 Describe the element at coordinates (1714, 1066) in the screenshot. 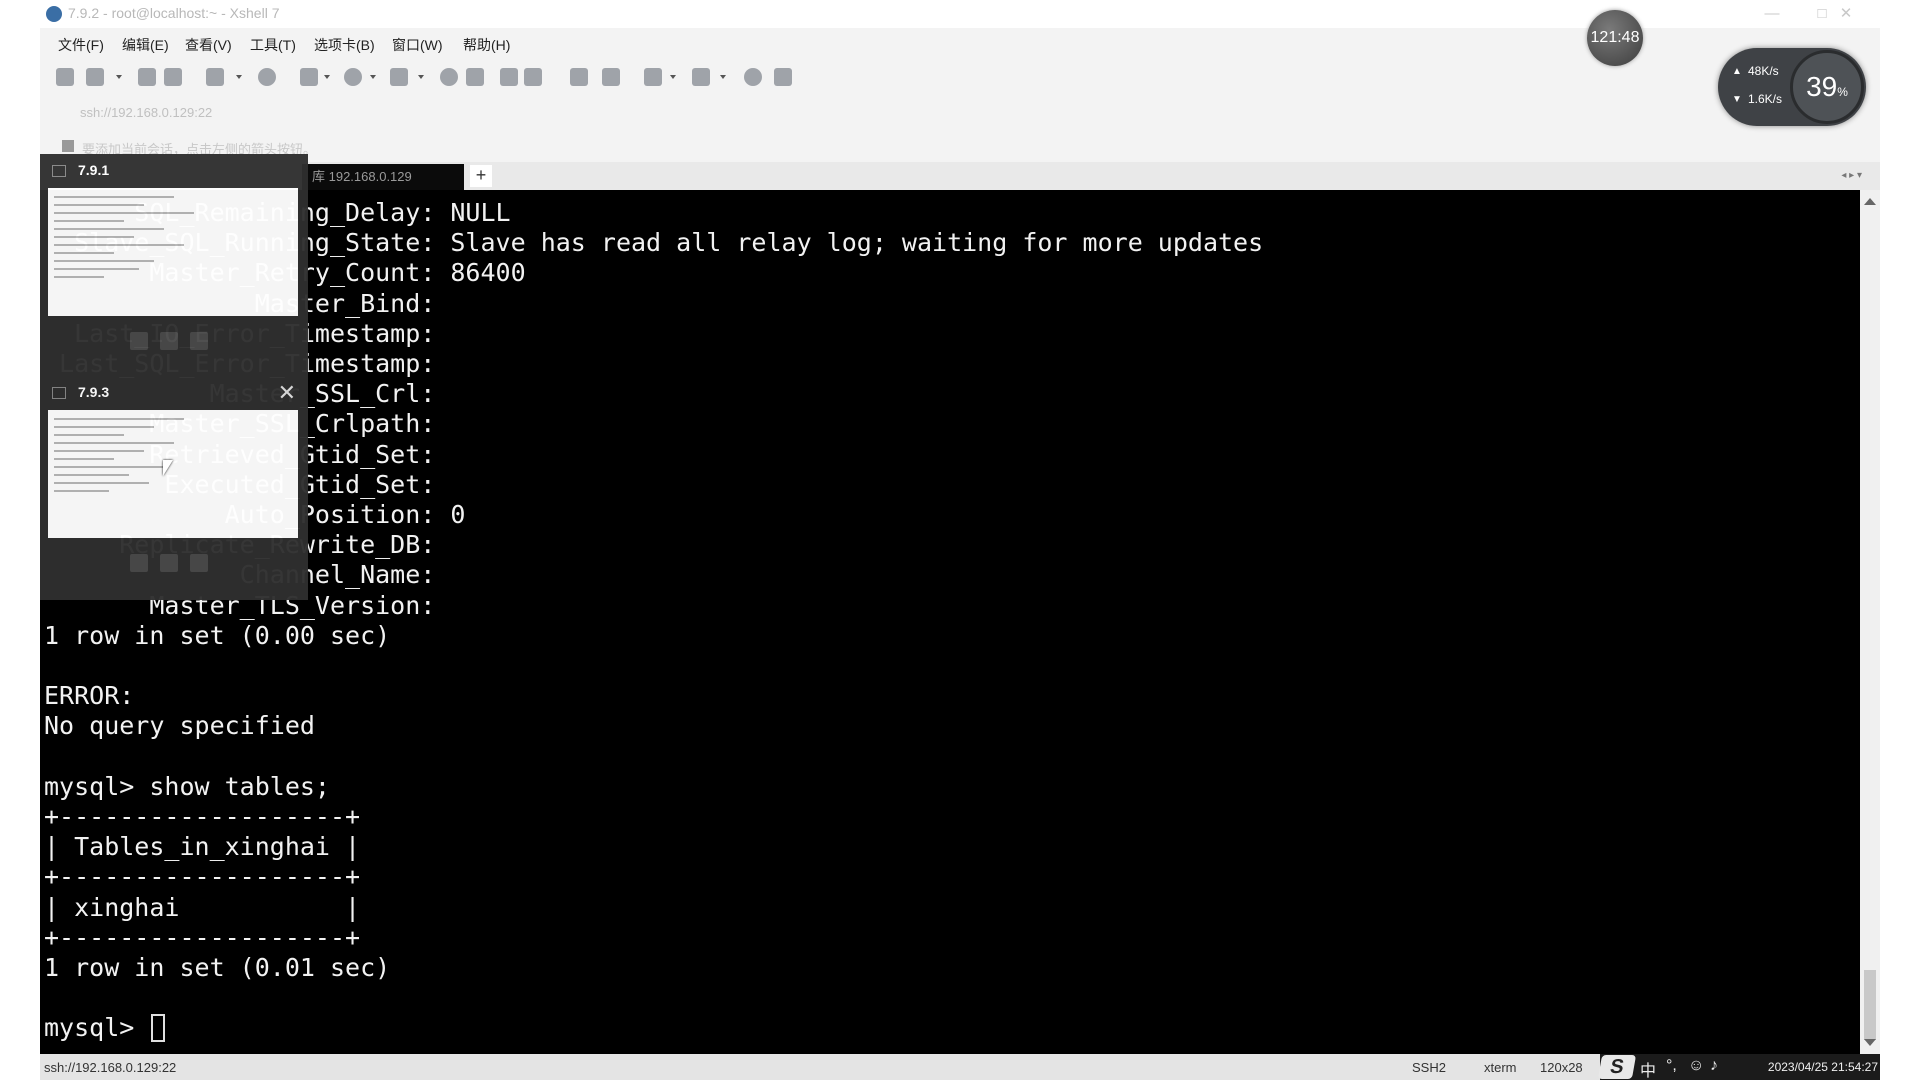

I see `microphone-icon: ♪` at that location.